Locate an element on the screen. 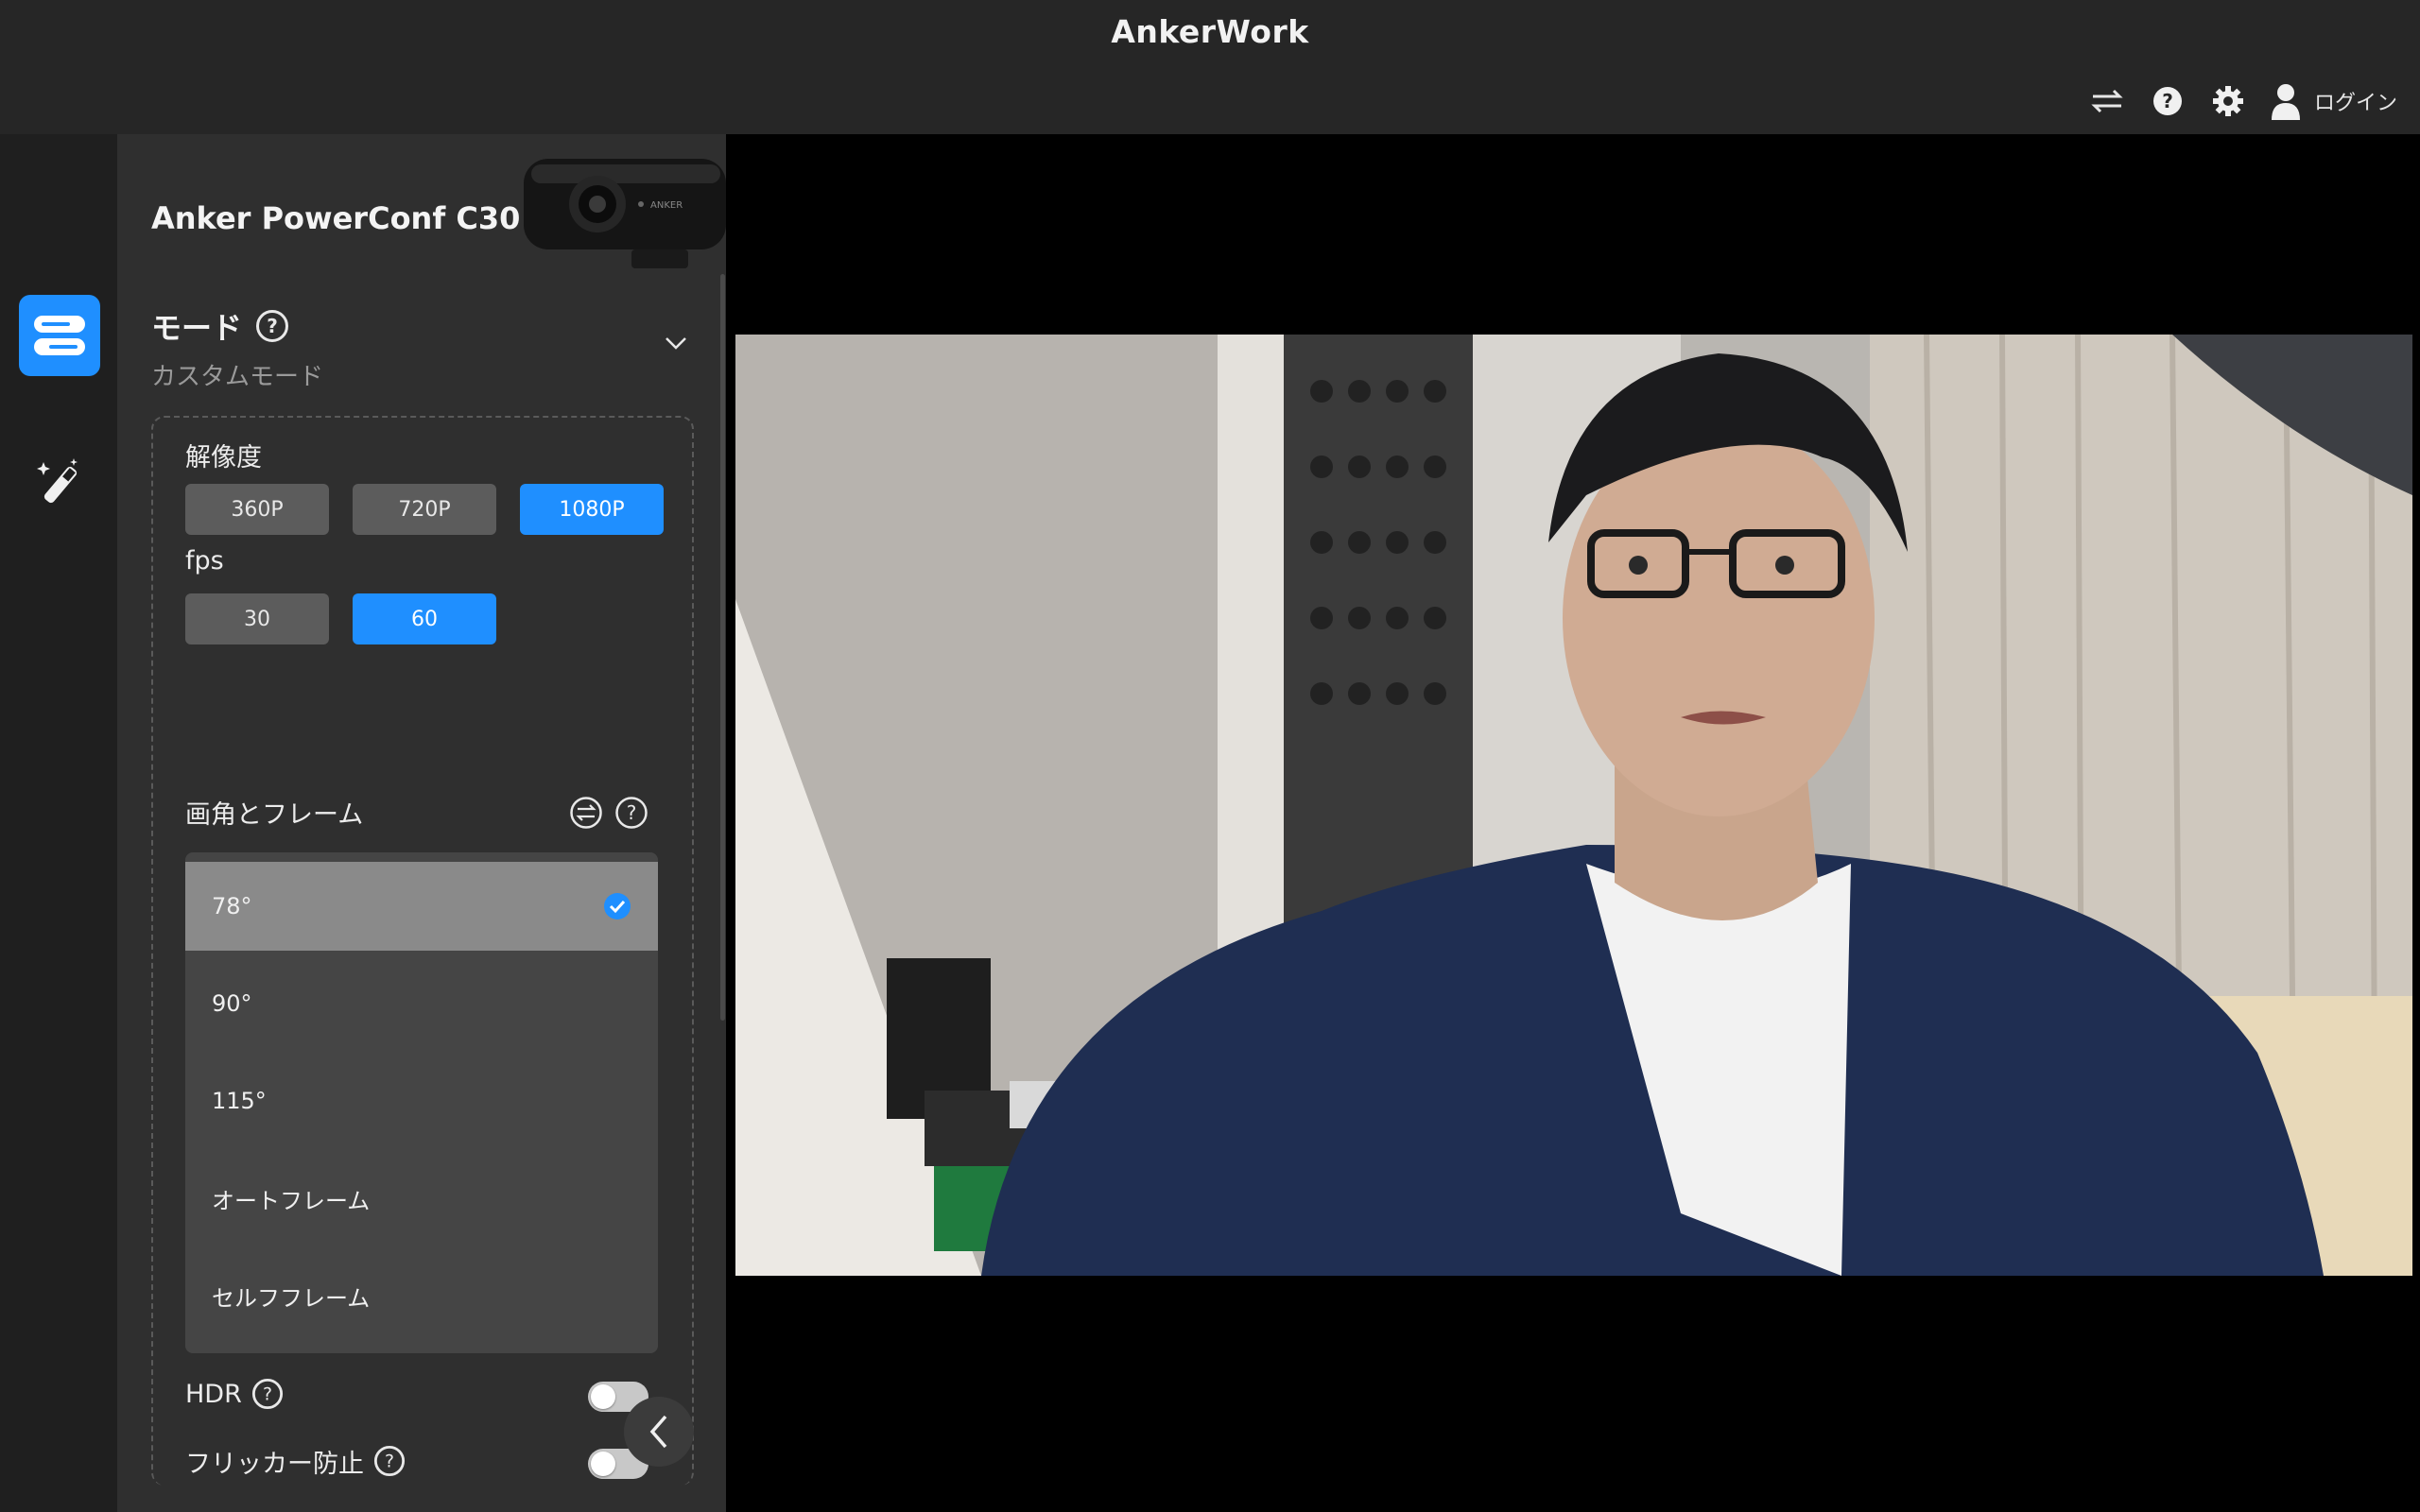  fps-60-button: 60 is located at coordinates (424, 618).